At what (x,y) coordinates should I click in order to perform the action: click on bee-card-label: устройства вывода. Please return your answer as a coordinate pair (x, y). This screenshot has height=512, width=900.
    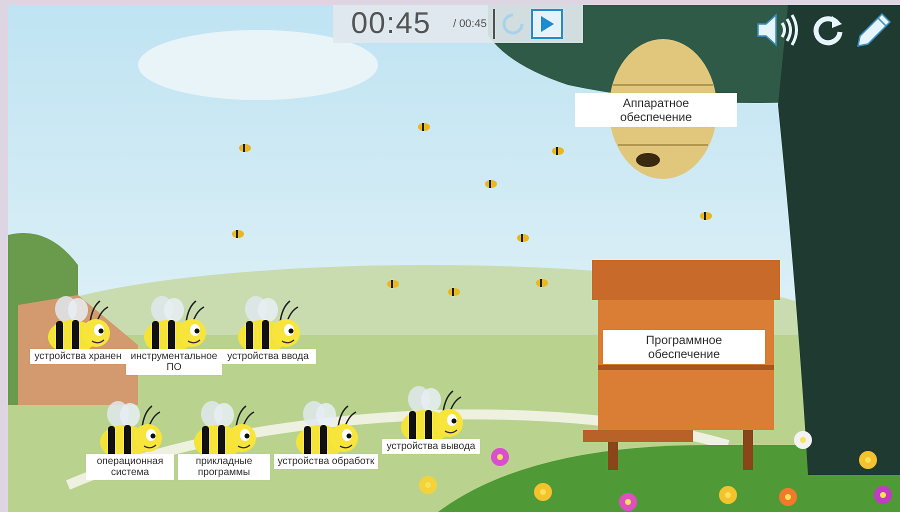
    Looking at the image, I should click on (431, 446).